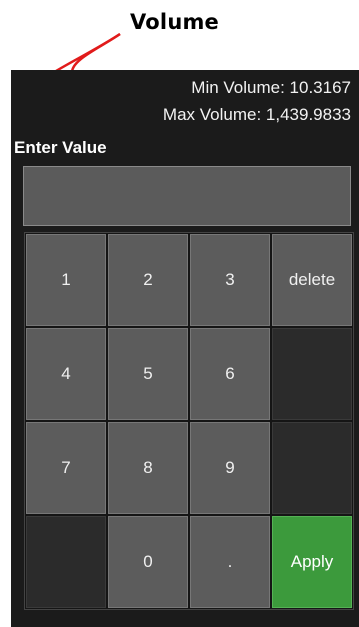  What do you see at coordinates (66, 280) in the screenshot?
I see `key-1: 1` at bounding box center [66, 280].